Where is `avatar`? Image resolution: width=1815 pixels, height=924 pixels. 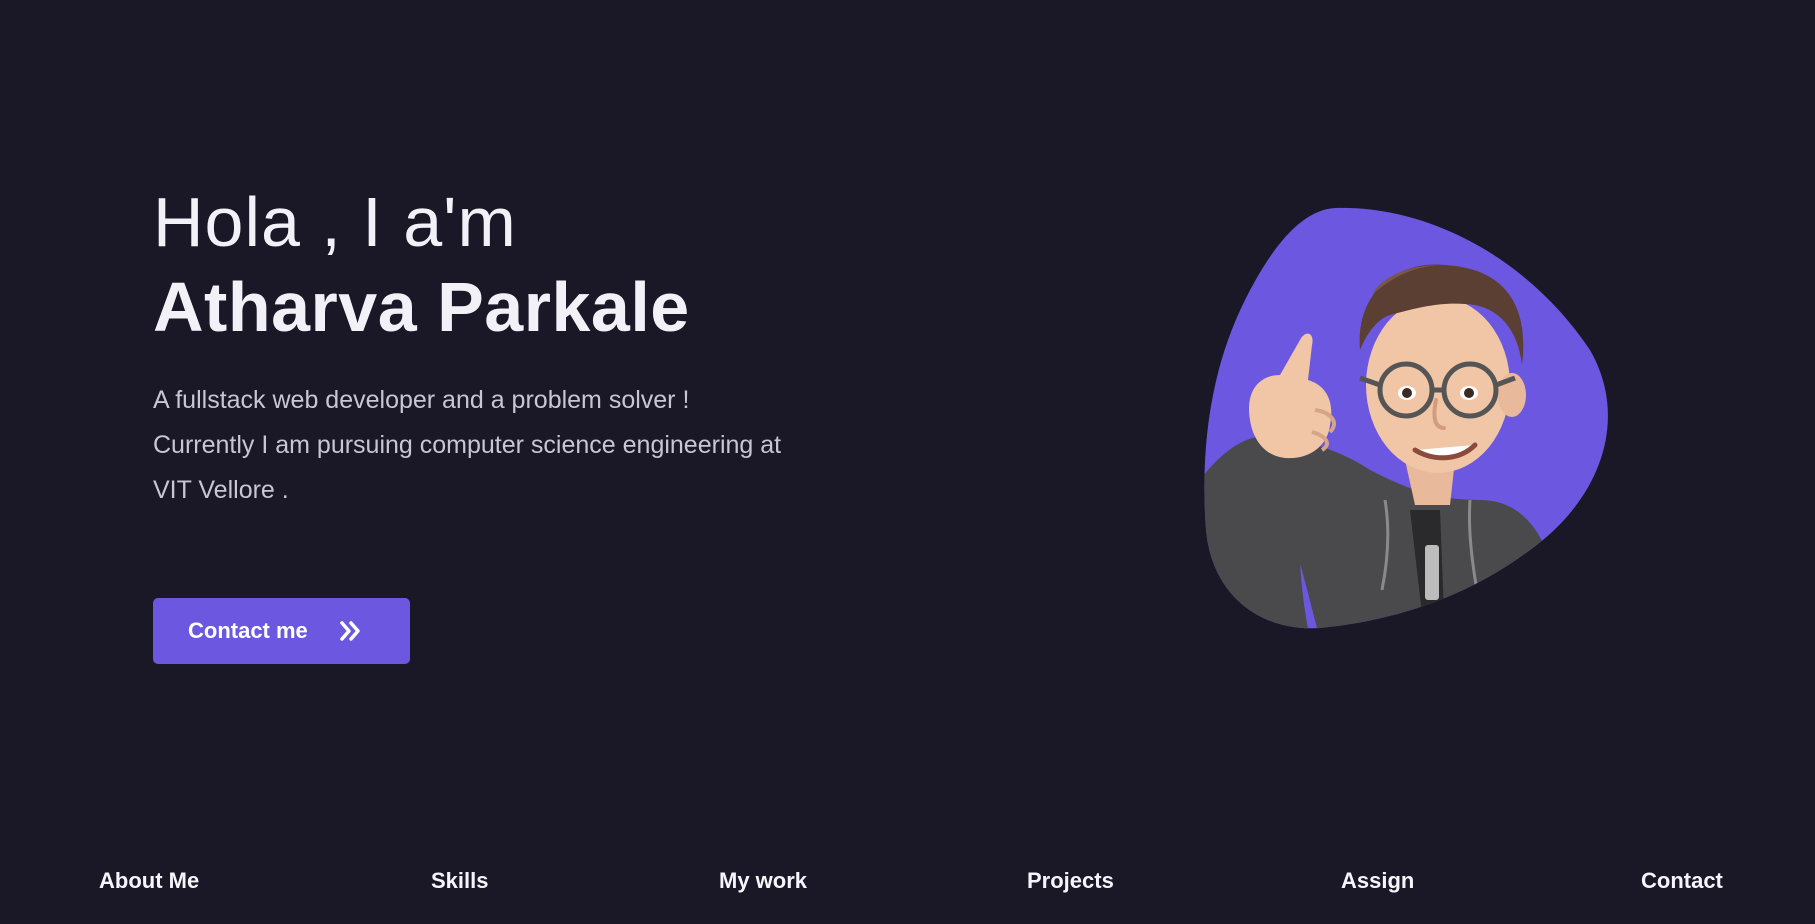
avatar is located at coordinates (1410, 420).